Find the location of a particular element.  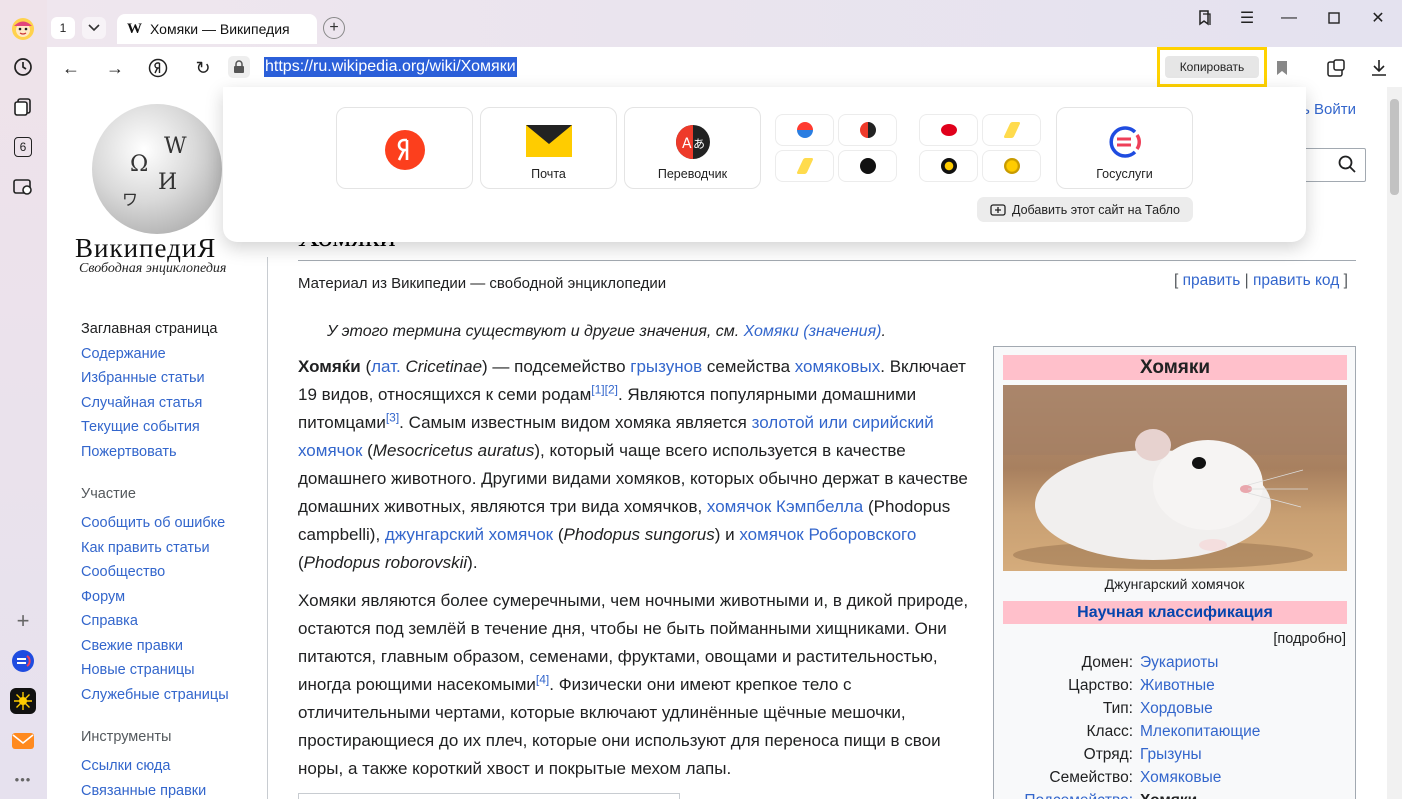

tile-label: Госуслуги is located at coordinates (1124, 174).